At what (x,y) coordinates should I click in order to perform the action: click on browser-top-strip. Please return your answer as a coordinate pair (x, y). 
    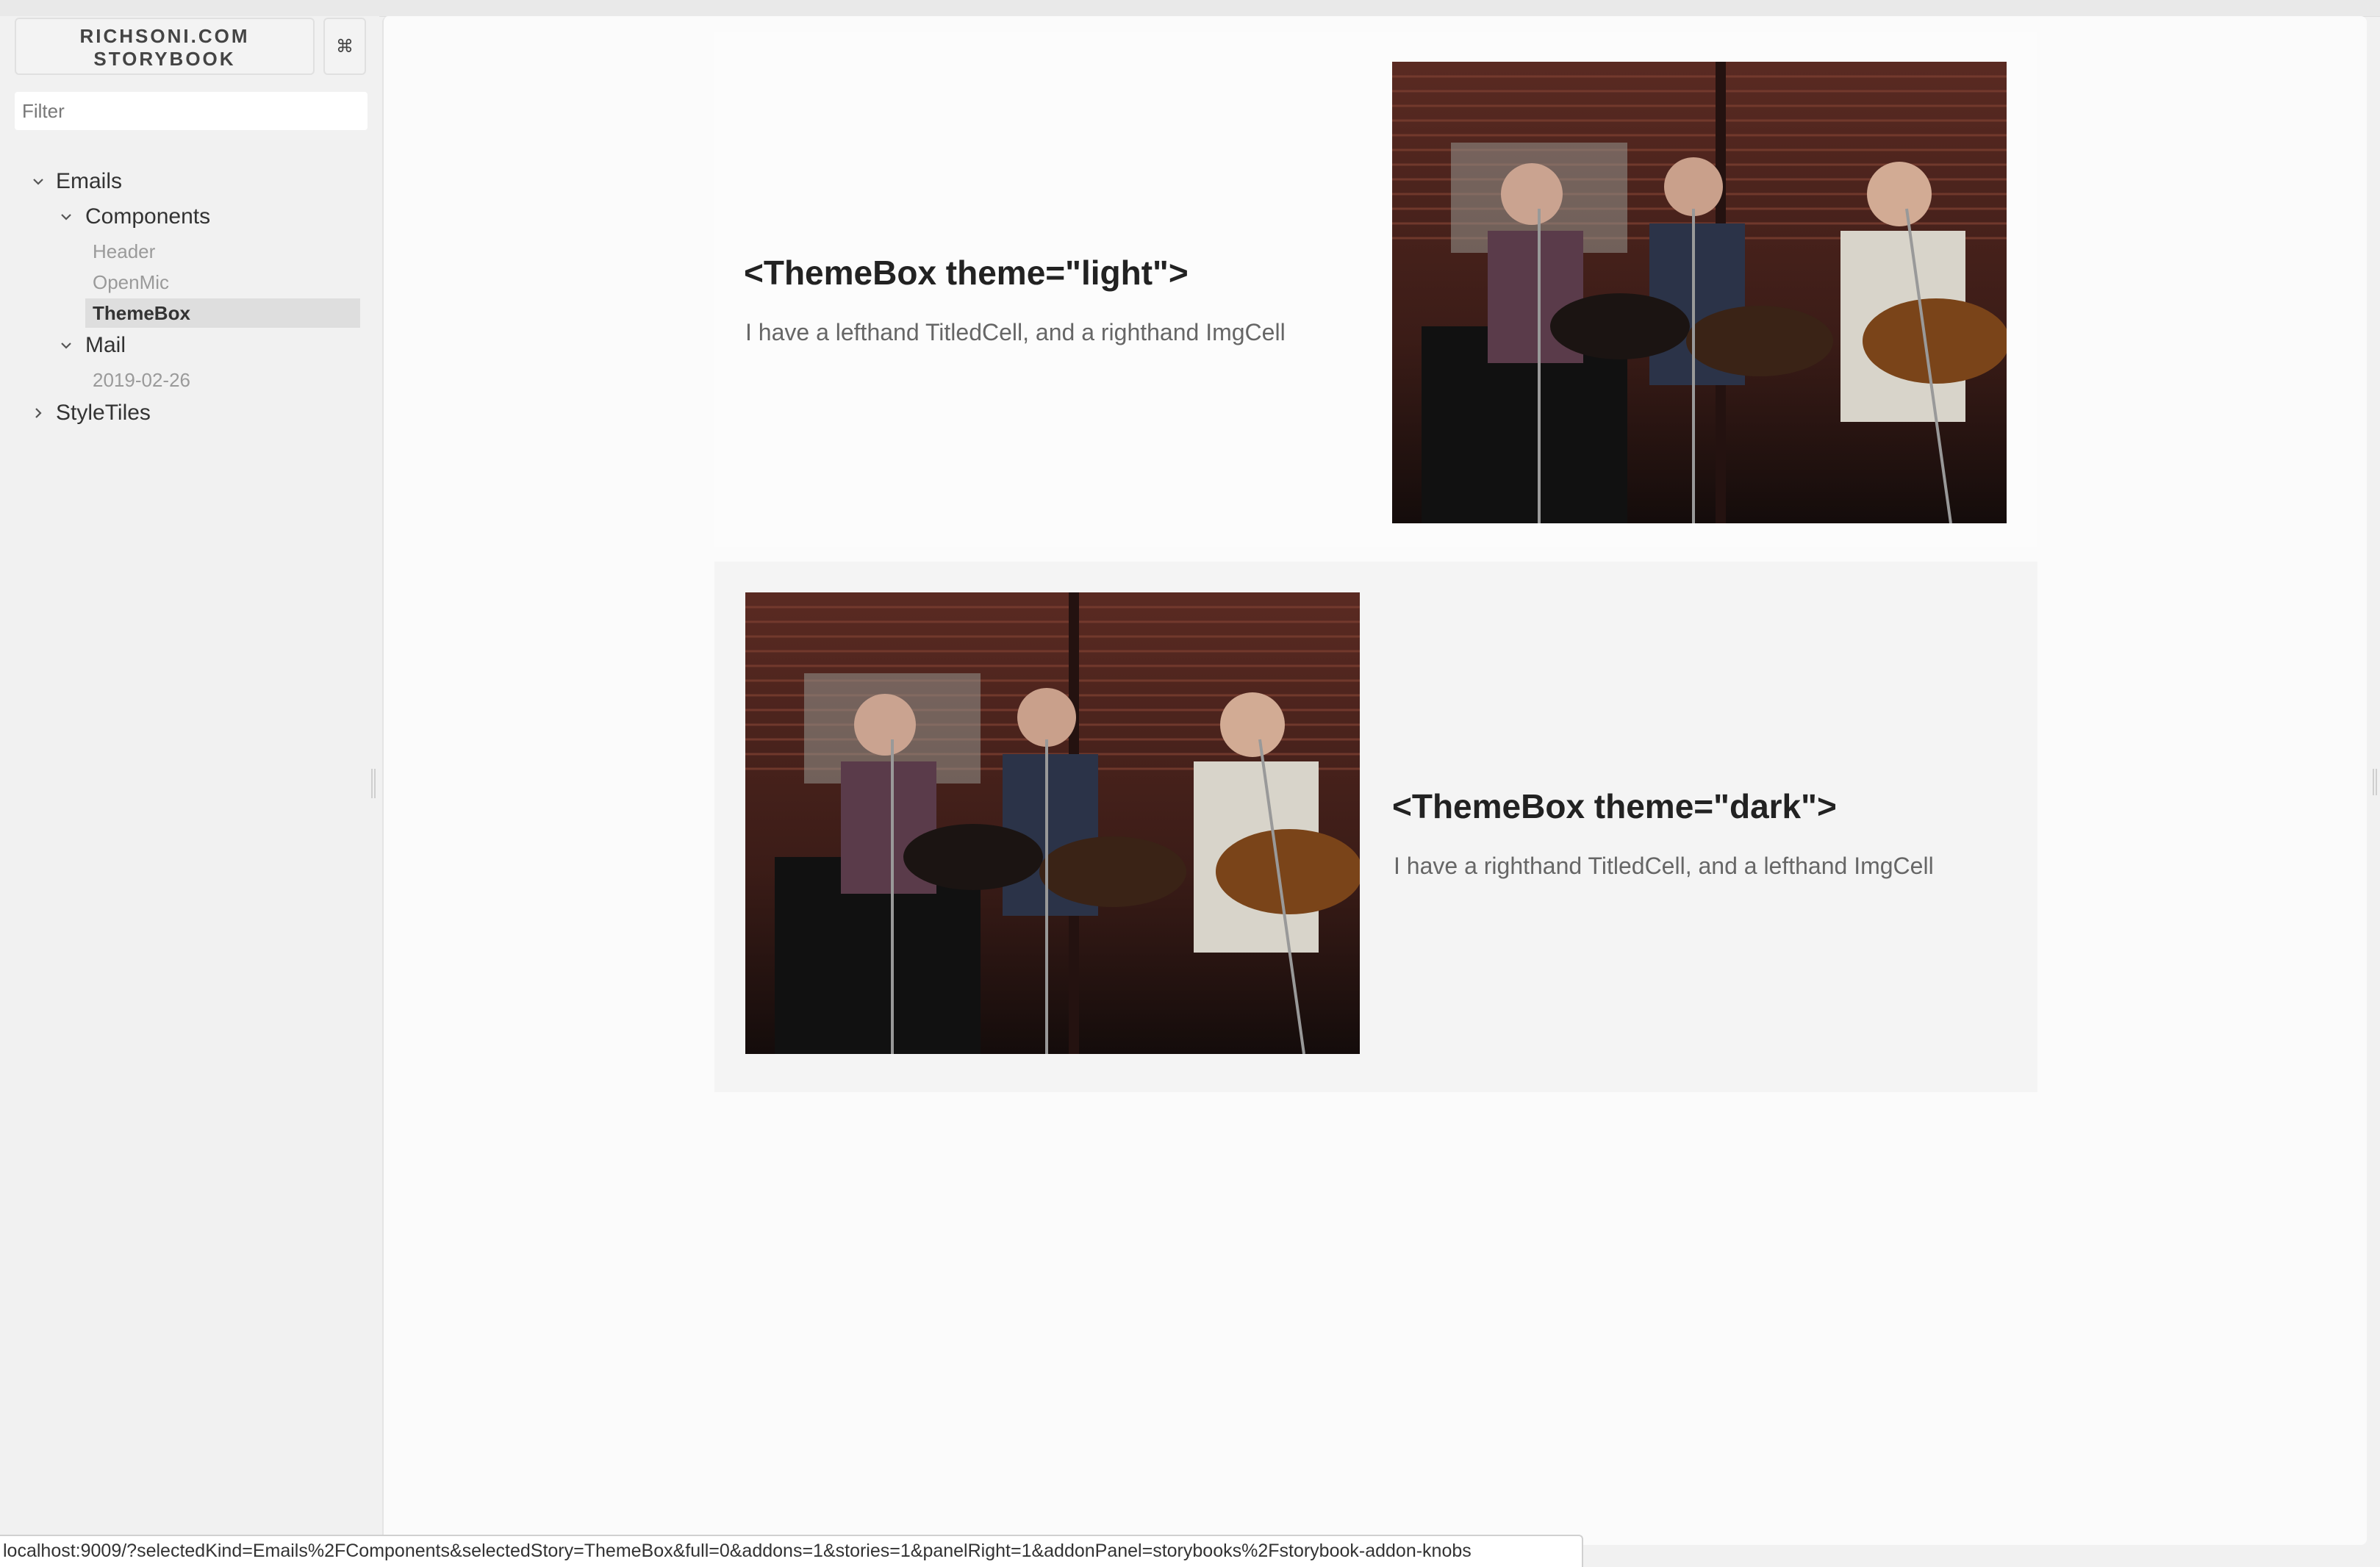
    Looking at the image, I should click on (1190, 8).